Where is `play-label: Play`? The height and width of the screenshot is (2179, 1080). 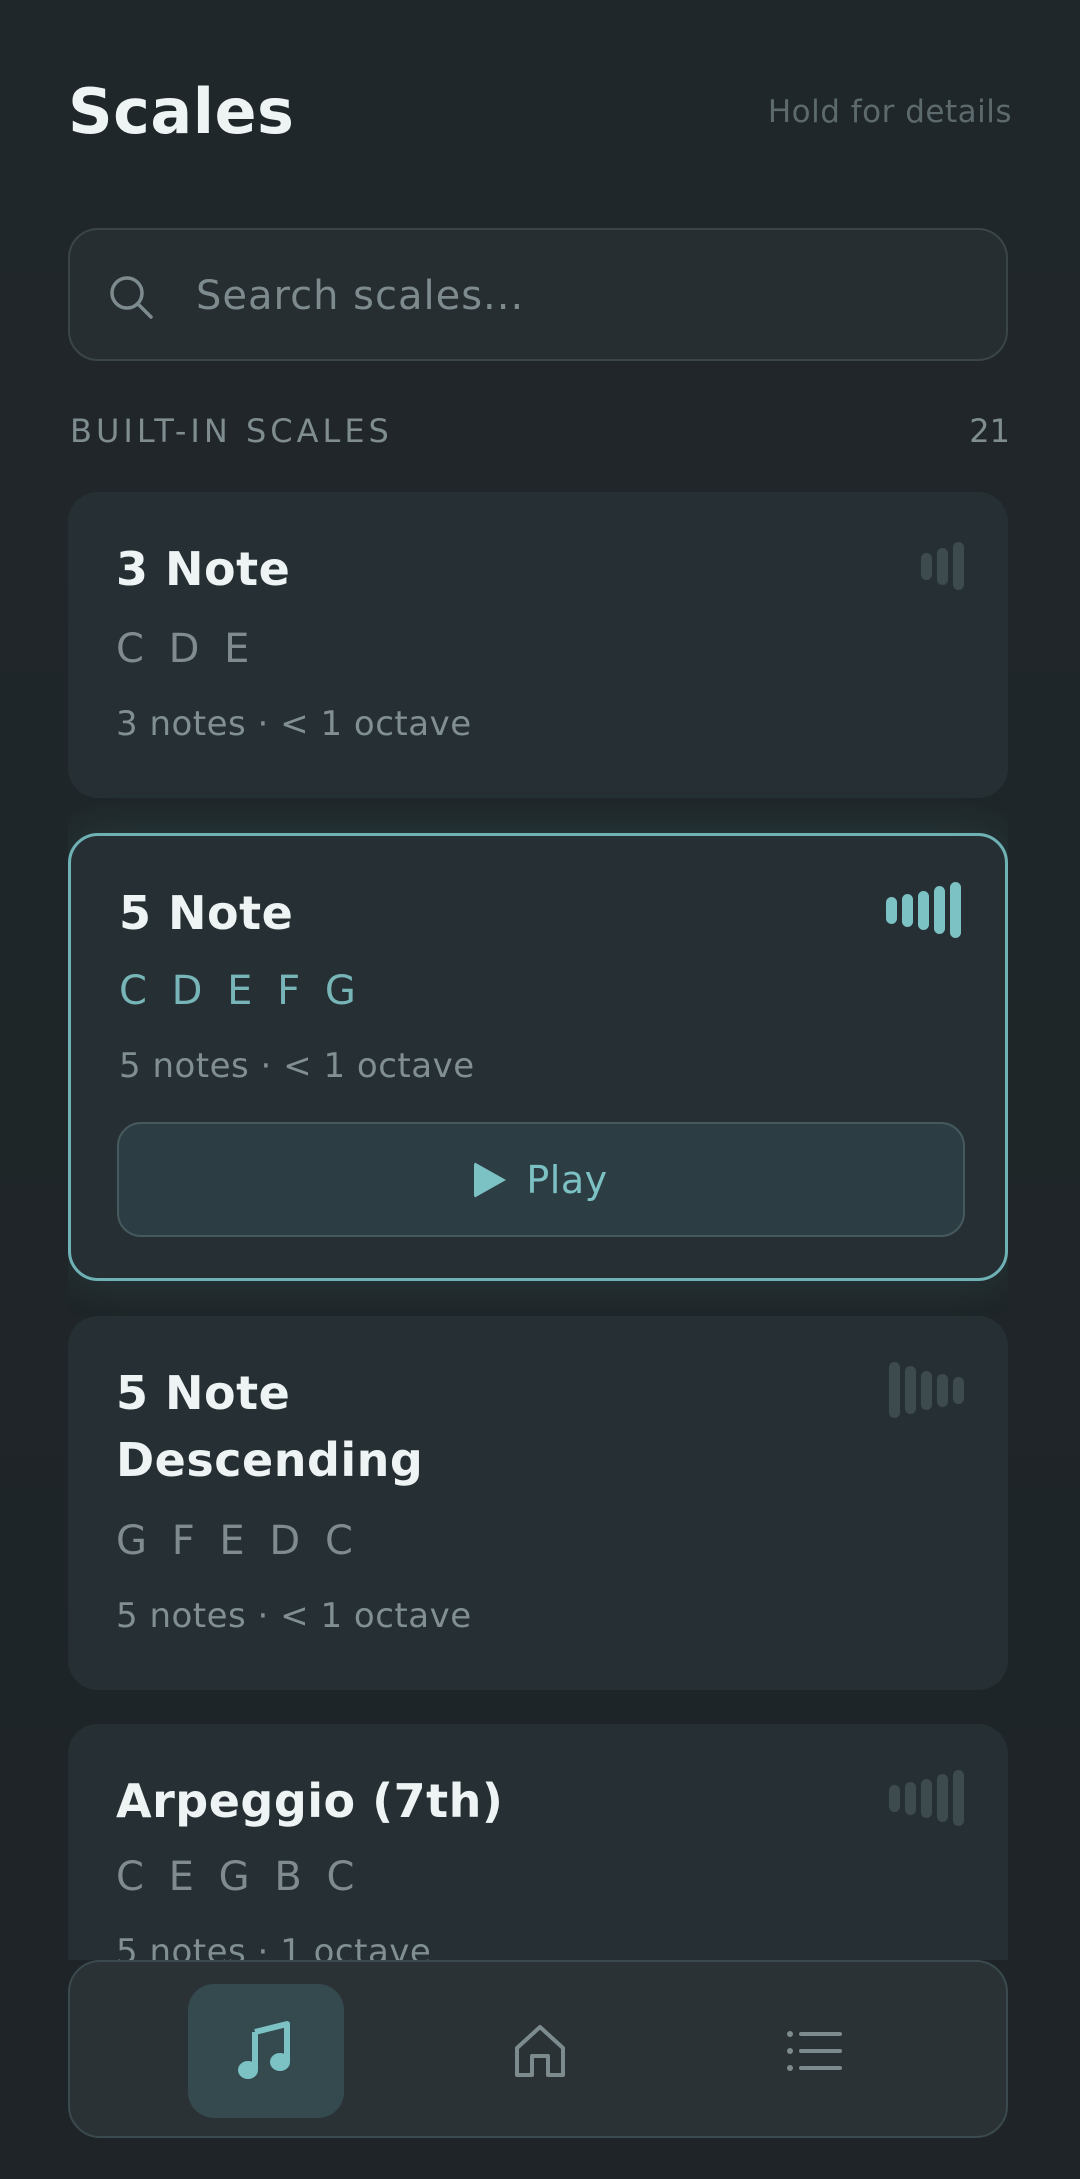 play-label: Play is located at coordinates (567, 1179).